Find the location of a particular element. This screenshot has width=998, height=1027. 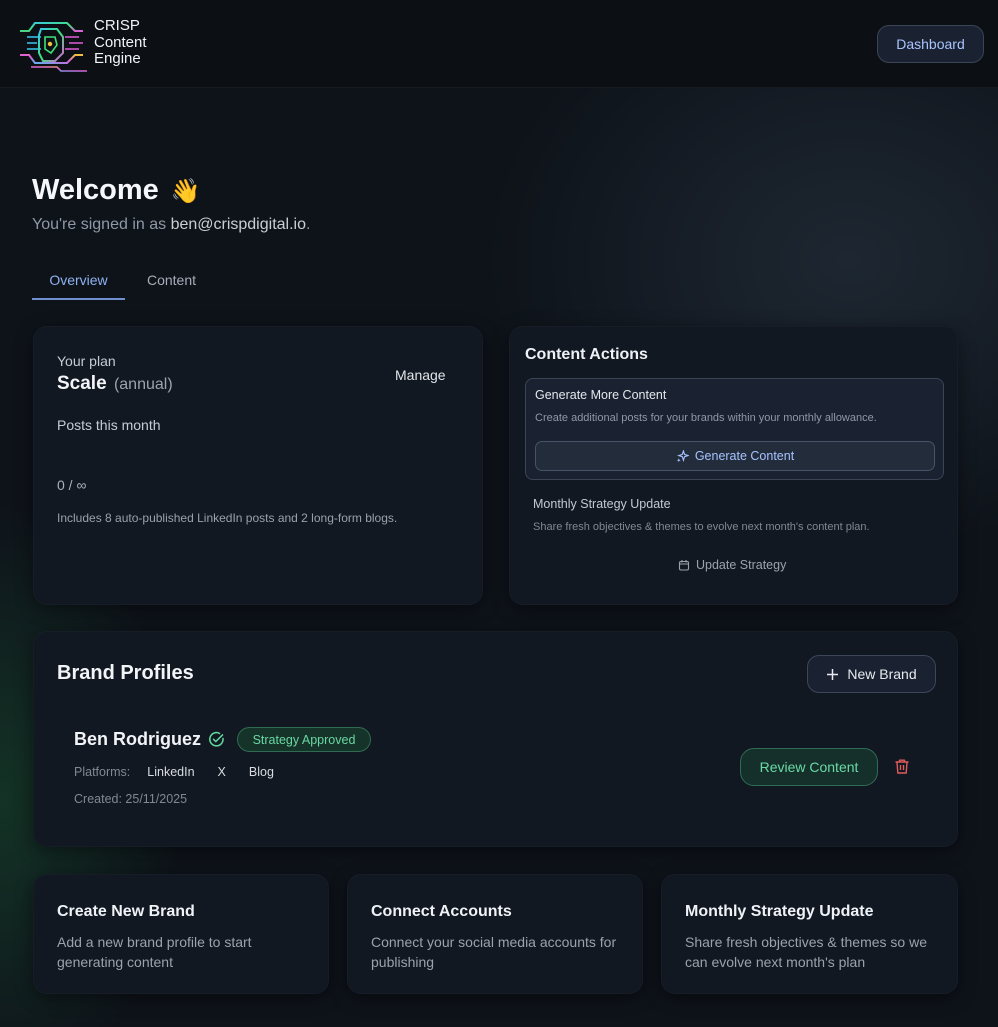

card-title: Create New Brand is located at coordinates (126, 911).